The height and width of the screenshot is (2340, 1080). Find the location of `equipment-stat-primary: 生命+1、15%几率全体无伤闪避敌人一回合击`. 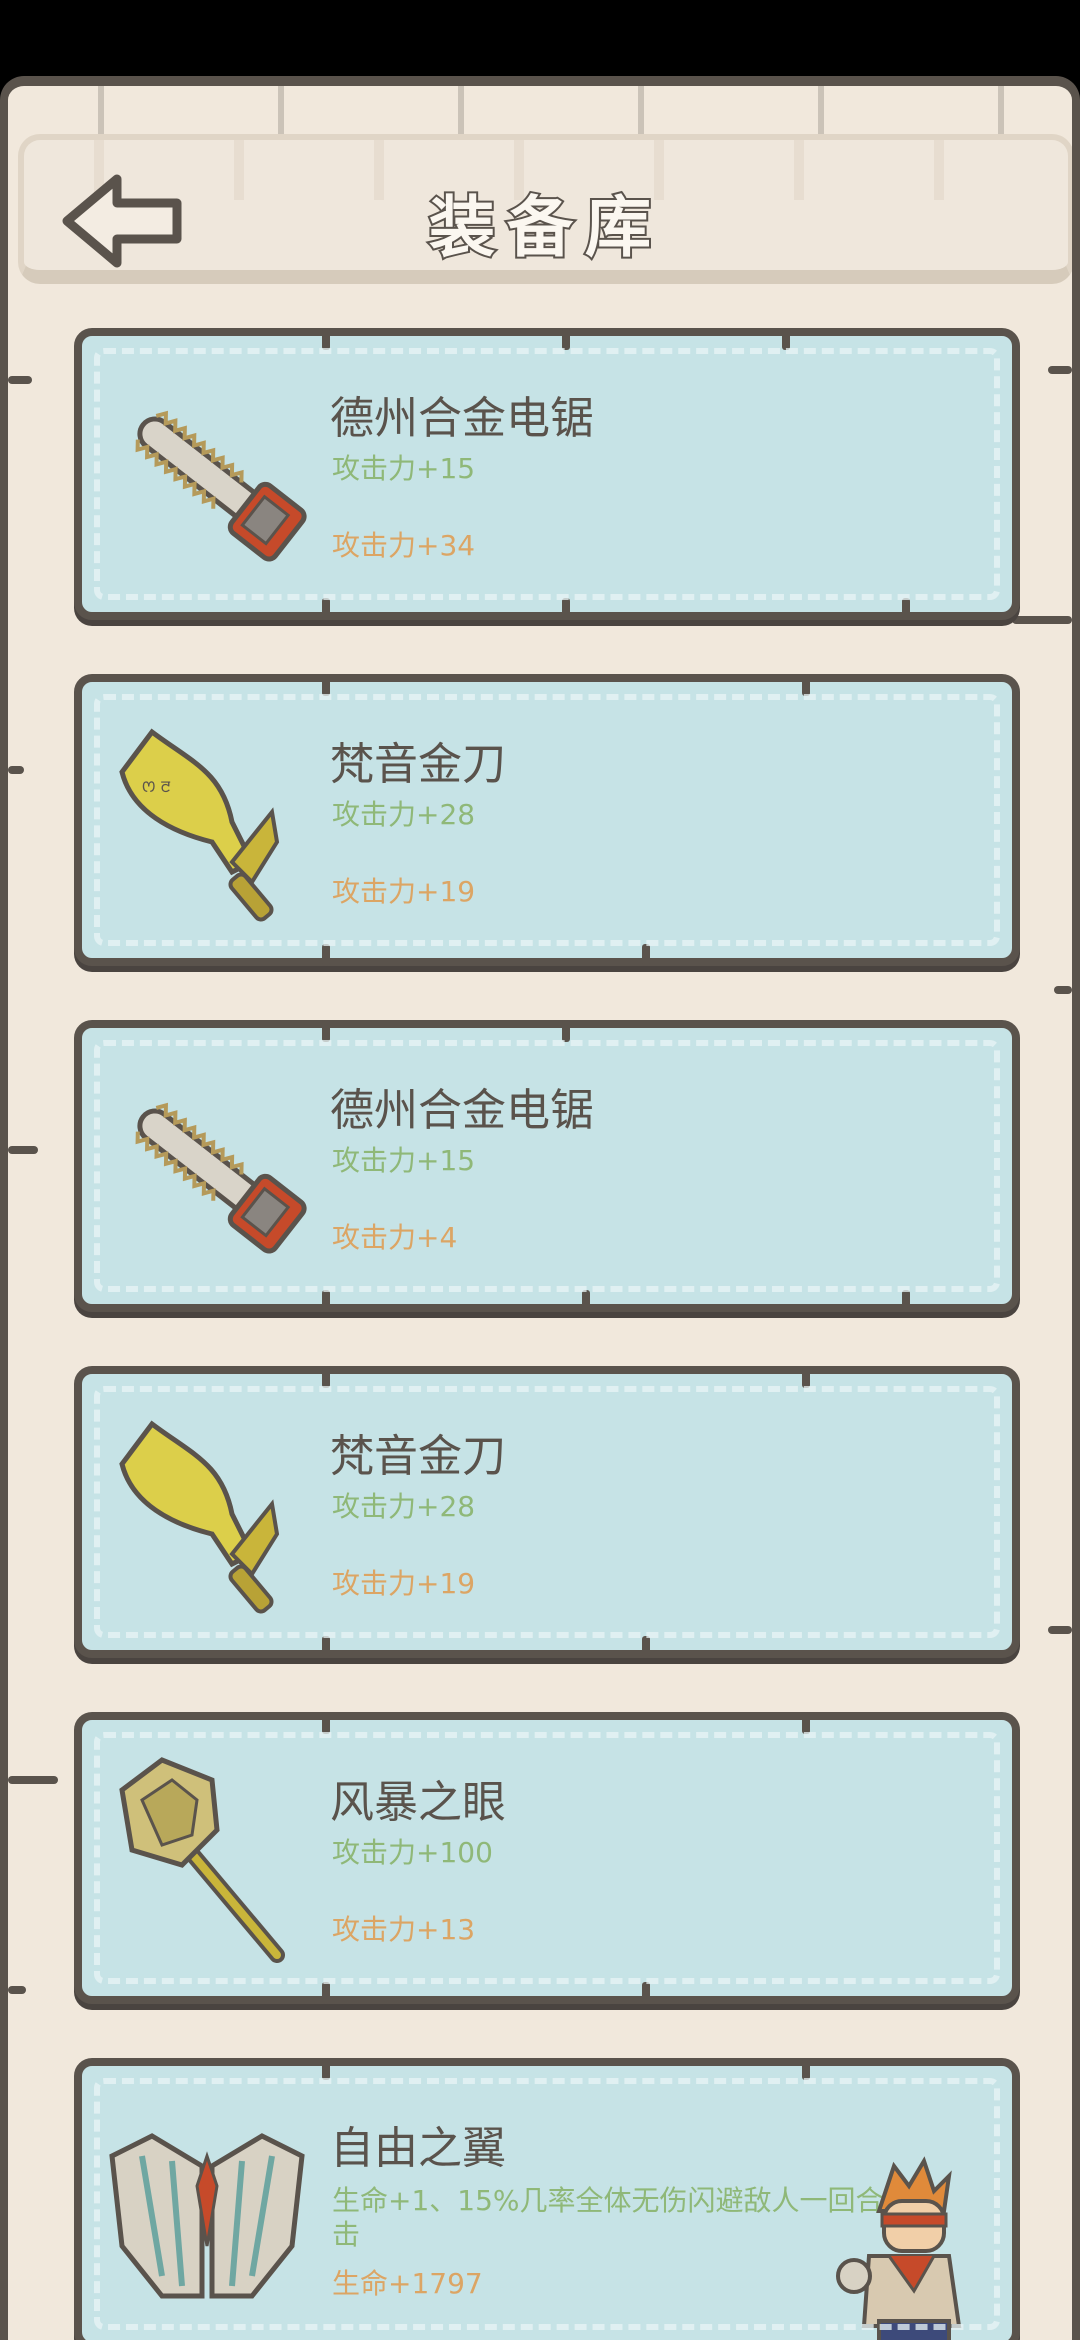

equipment-stat-primary: 生命+1、15%几率全体无伤闪避敌人一回合击 is located at coordinates (608, 2217).